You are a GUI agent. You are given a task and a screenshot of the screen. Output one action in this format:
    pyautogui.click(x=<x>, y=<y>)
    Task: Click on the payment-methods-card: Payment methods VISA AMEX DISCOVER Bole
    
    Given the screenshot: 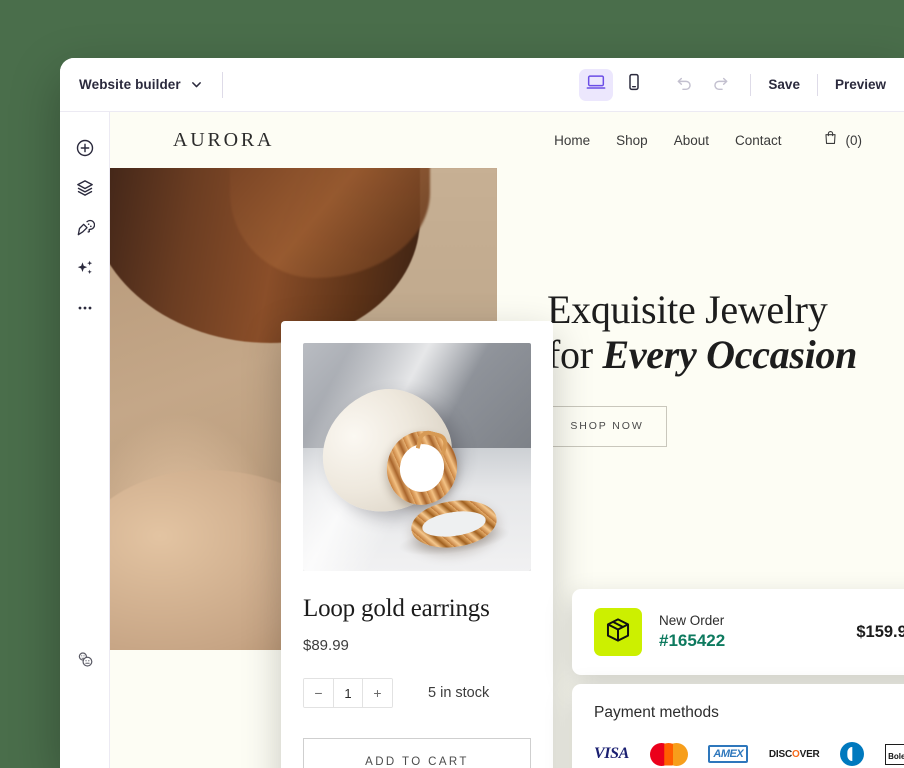 What is the action you would take?
    pyautogui.click(x=738, y=726)
    